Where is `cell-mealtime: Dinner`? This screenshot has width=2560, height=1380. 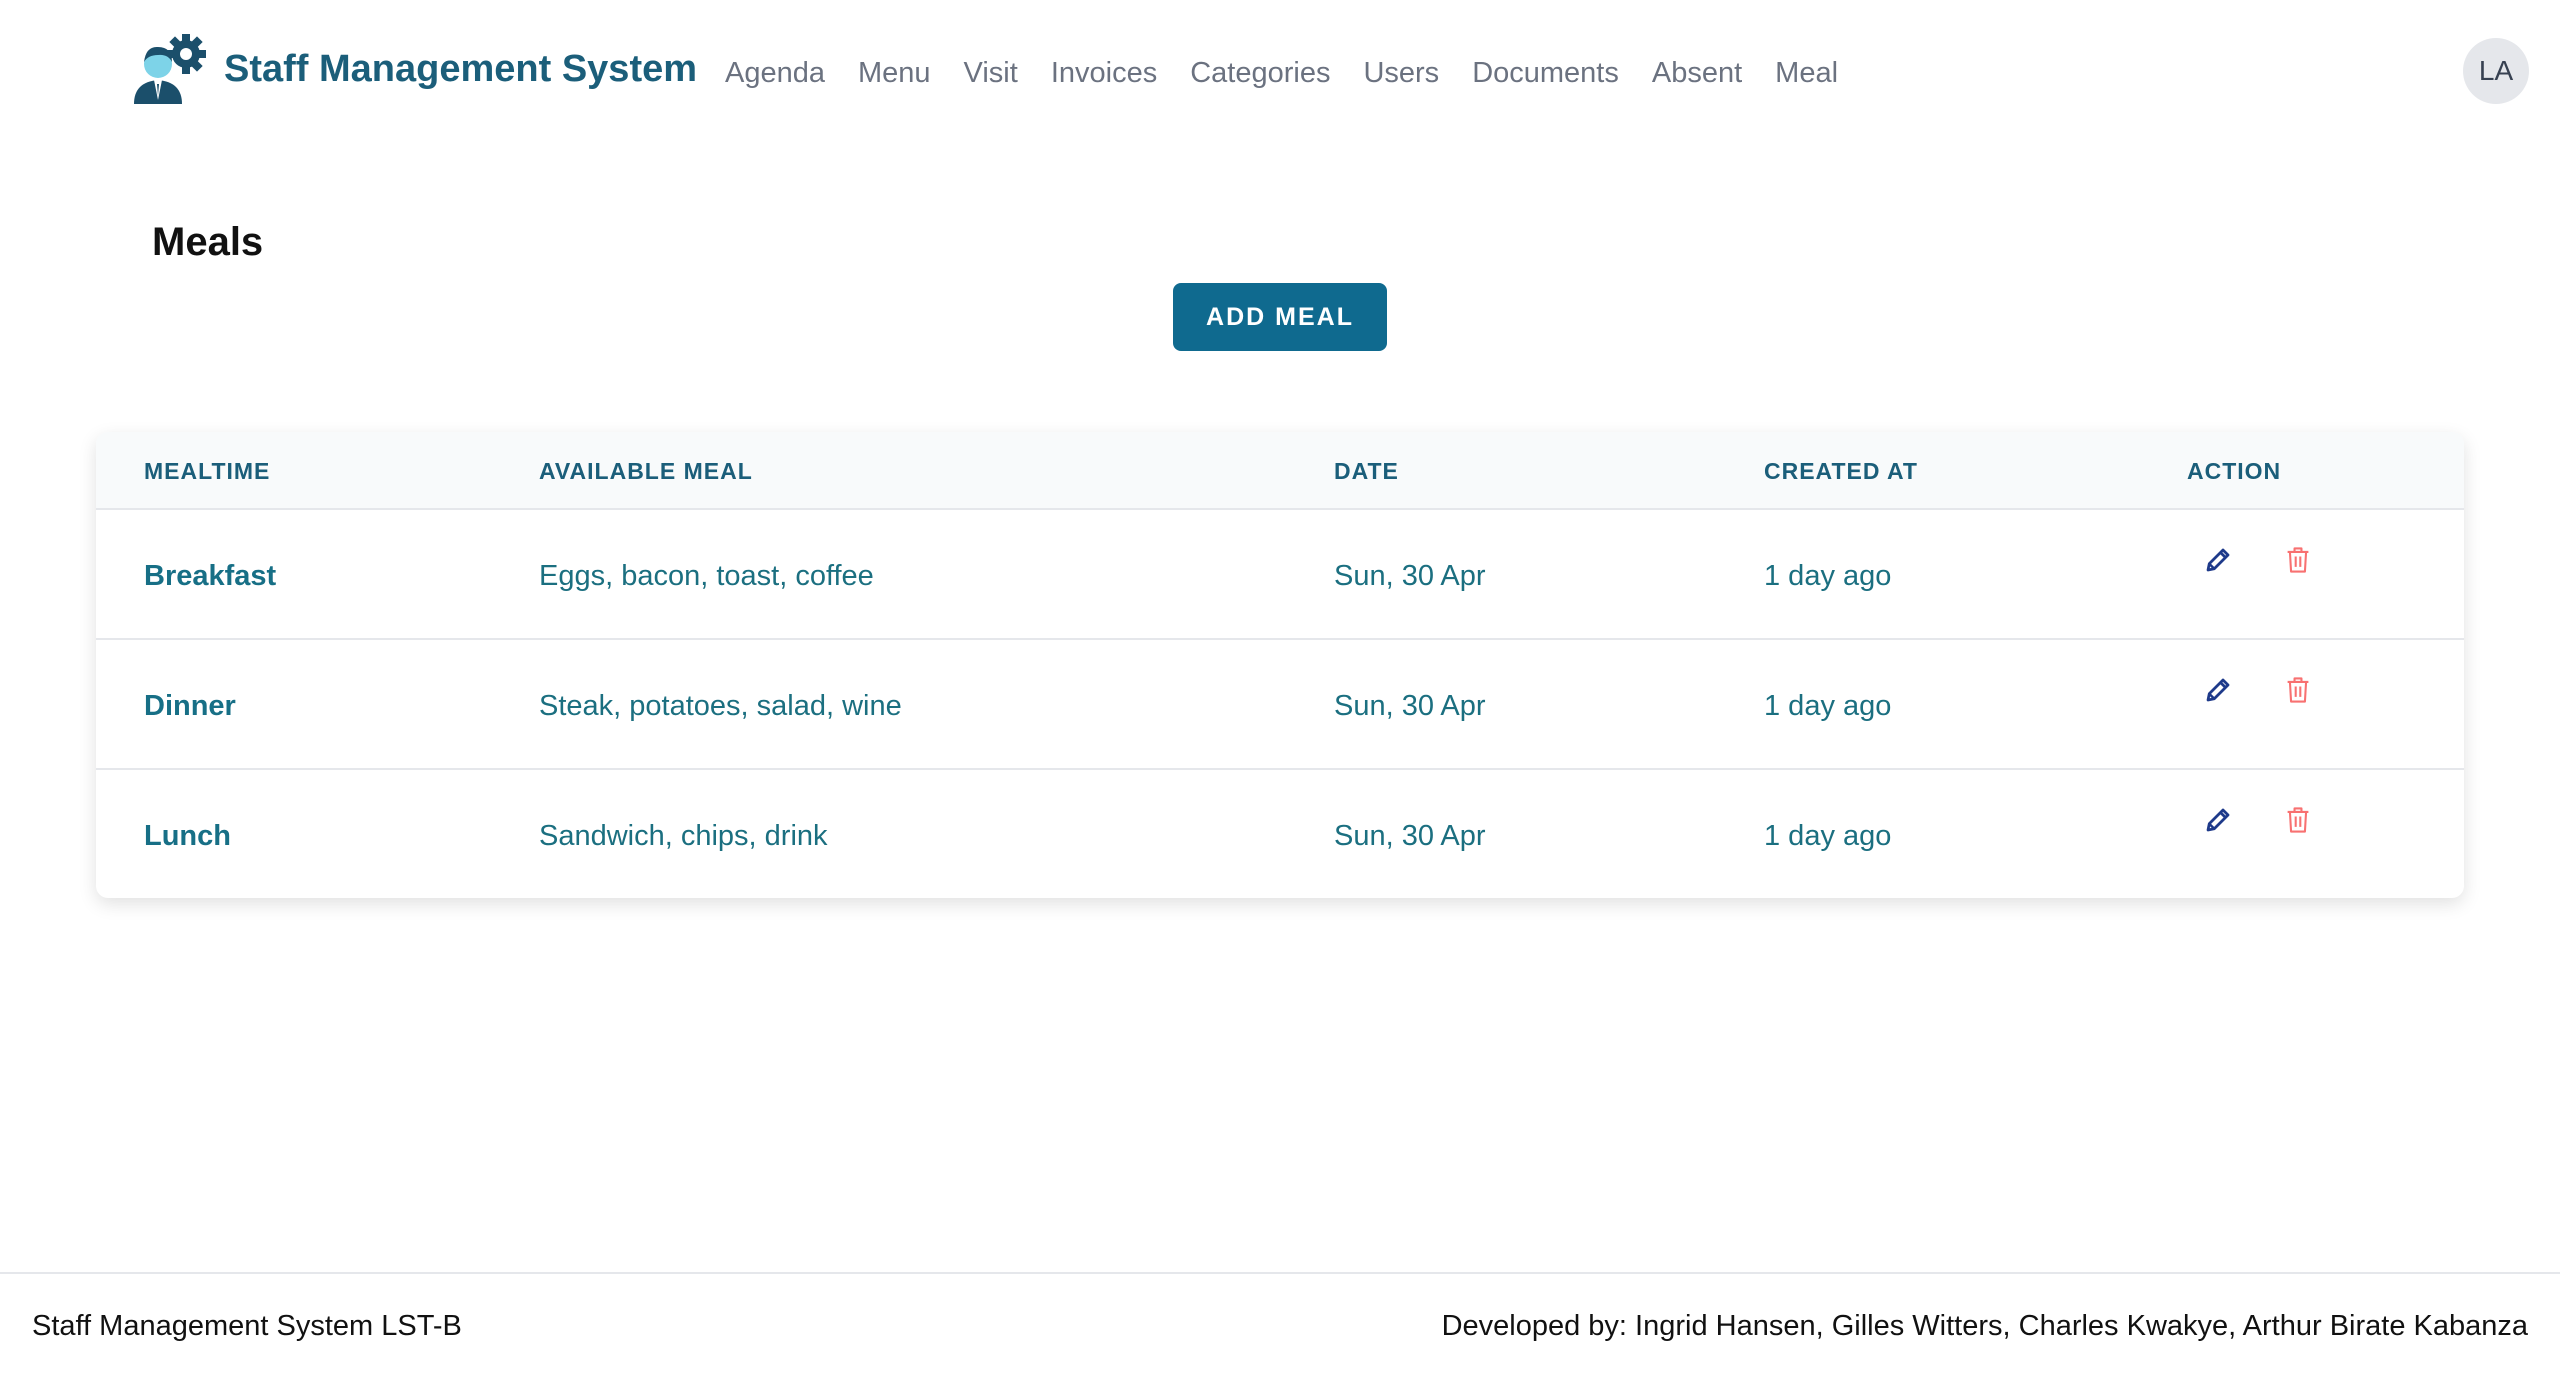 cell-mealtime: Dinner is located at coordinates (190, 706).